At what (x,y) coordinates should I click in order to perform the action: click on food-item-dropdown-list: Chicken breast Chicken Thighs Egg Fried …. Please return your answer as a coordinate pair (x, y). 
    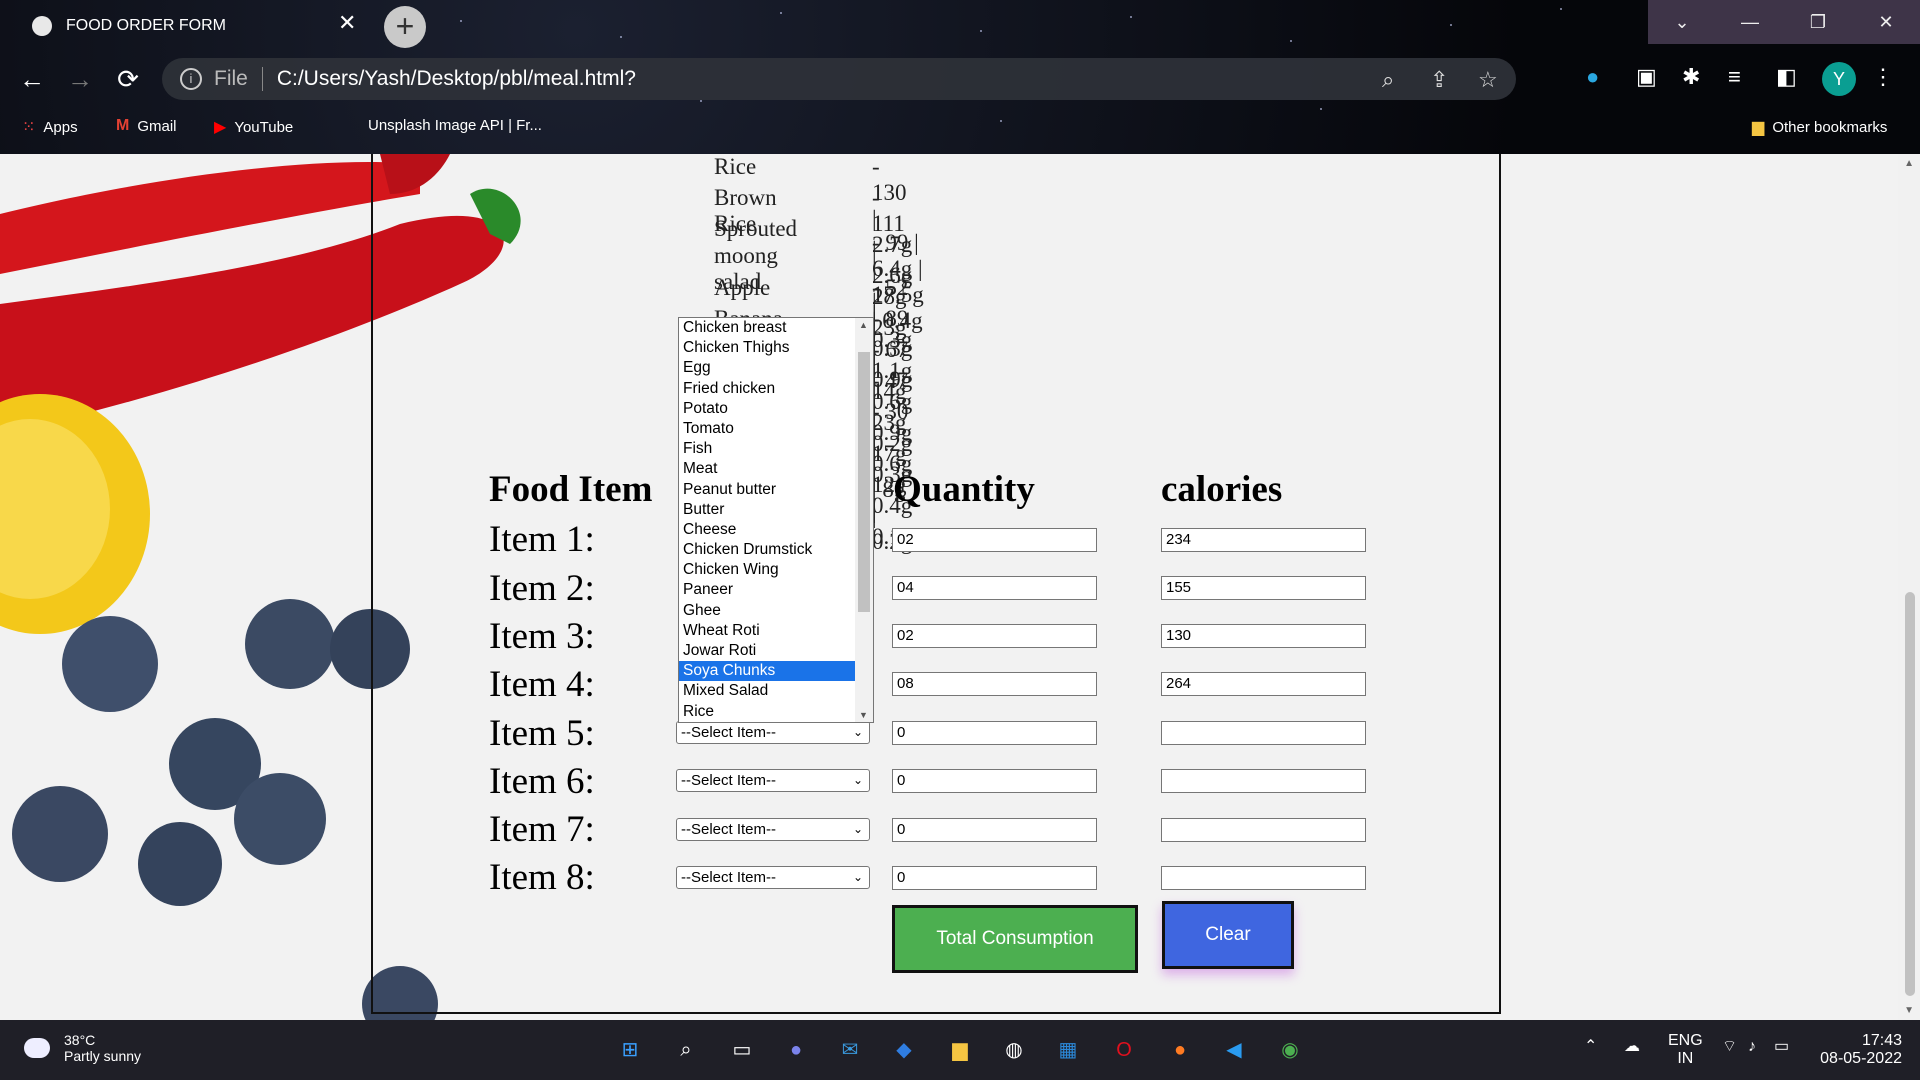
    Looking at the image, I should click on (776, 520).